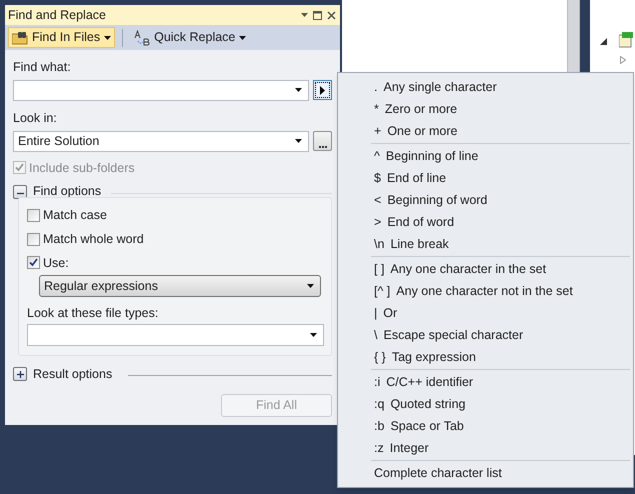 Image resolution: width=635 pixels, height=494 pixels. Describe the element at coordinates (276, 405) in the screenshot. I see `find-all-button: Find All` at that location.